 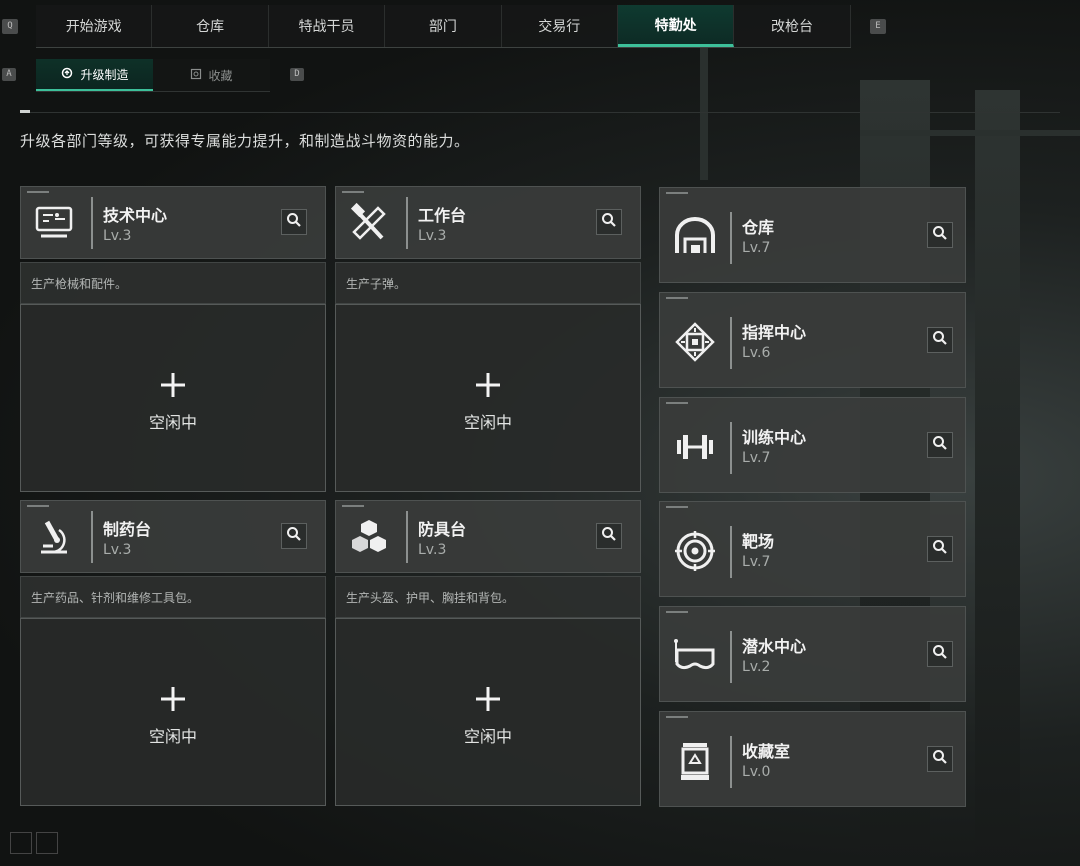 I want to click on facility-level: Lv.2, so click(x=756, y=667).